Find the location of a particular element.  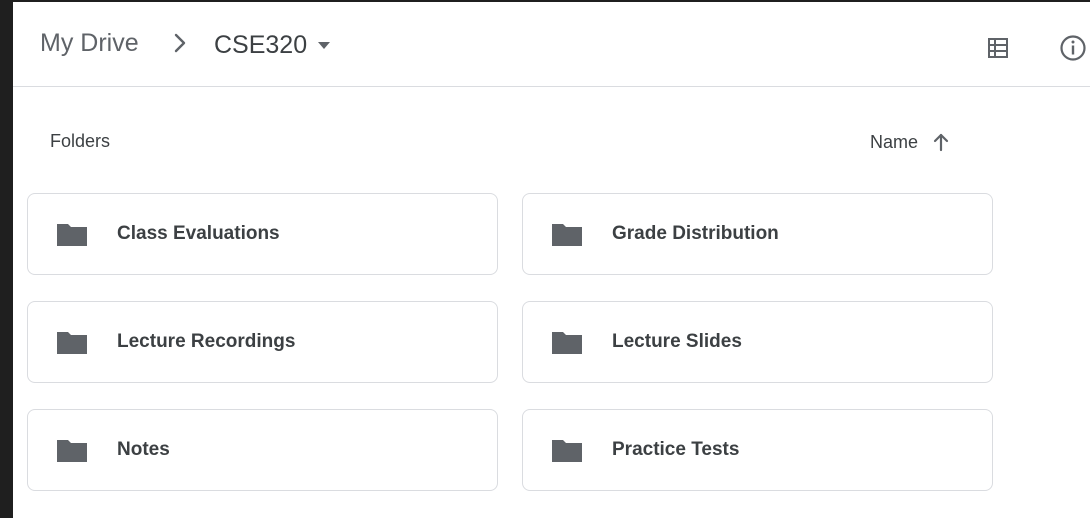

folder-card-grade-distribution: Grade Distribution is located at coordinates (757, 234).